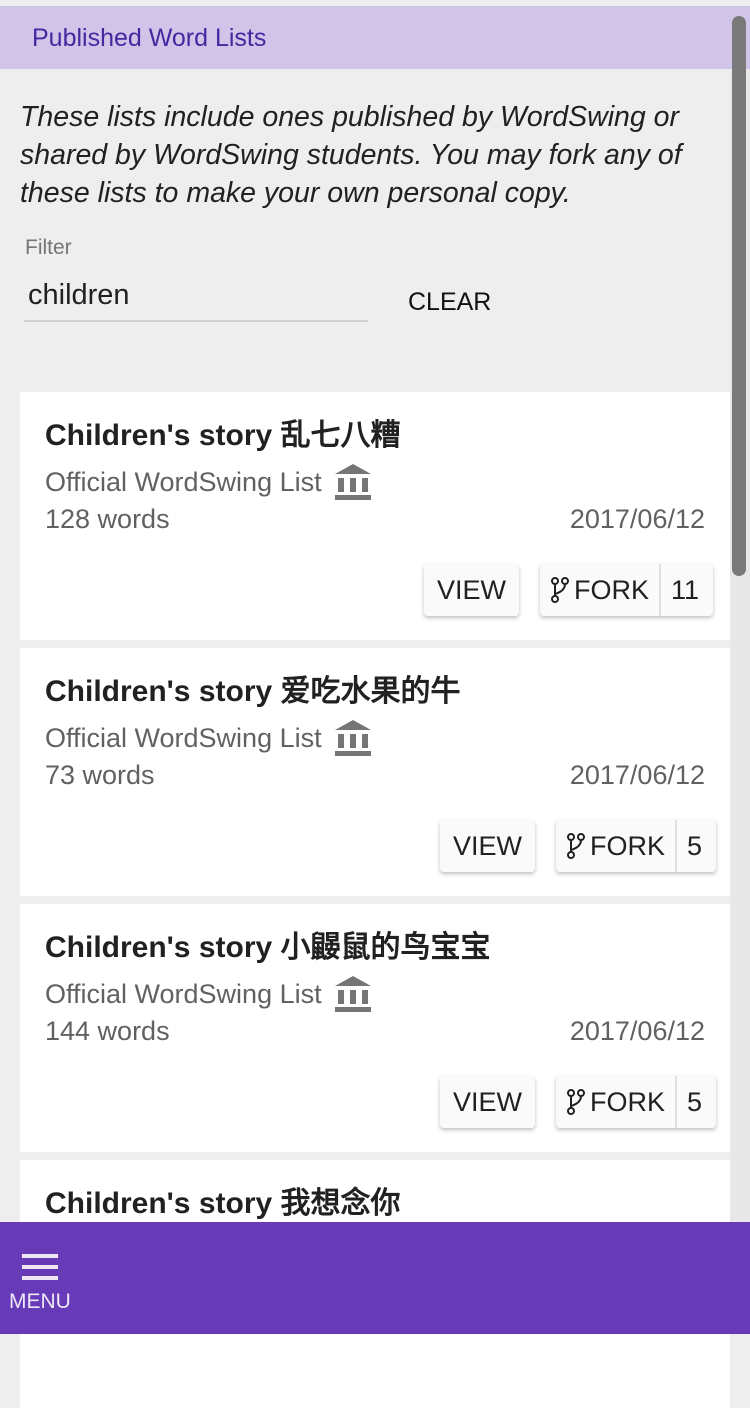 Image resolution: width=750 pixels, height=1408 pixels. I want to click on list-title: Children's story 乱七八糟, so click(223, 435).